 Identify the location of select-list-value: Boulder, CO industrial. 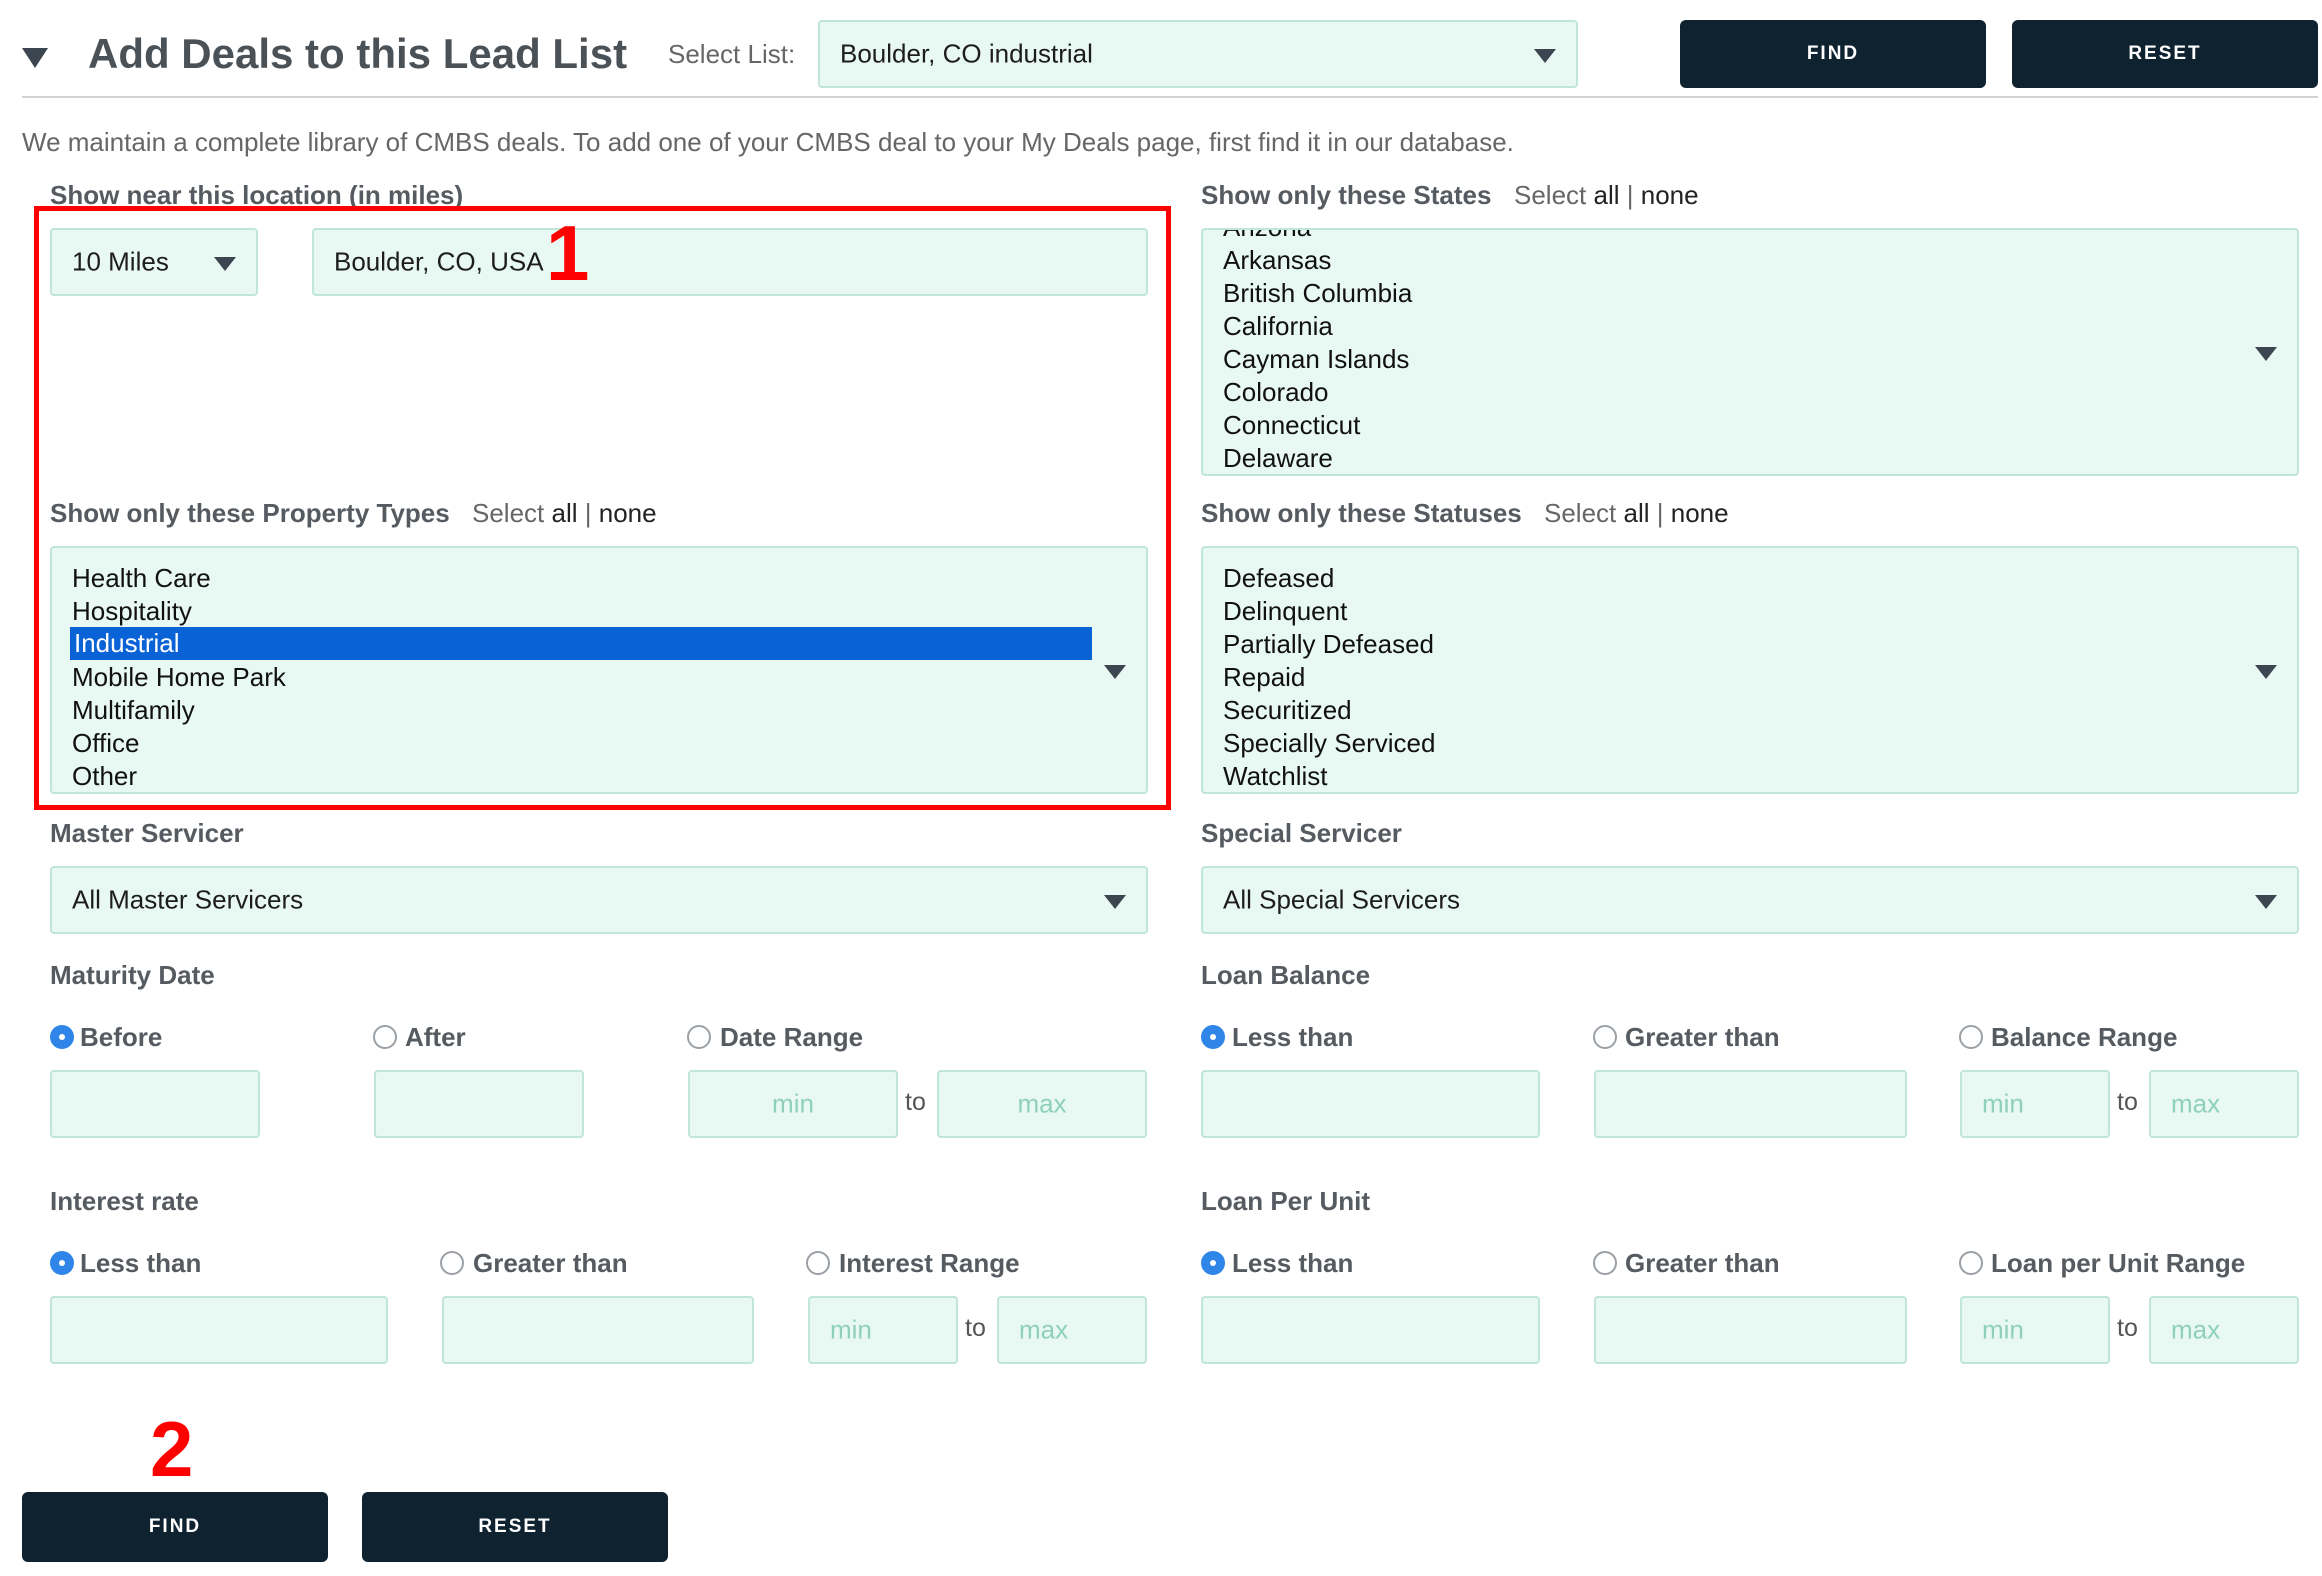
(966, 53).